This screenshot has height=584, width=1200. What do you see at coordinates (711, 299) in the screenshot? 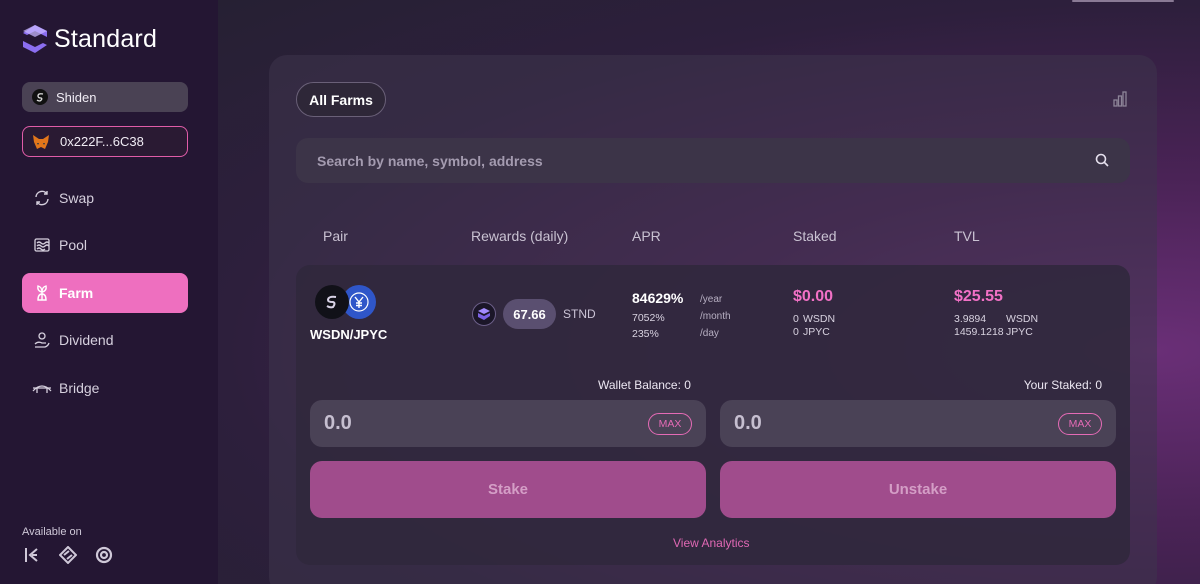
I see `apr-yearly-unit: /year` at bounding box center [711, 299].